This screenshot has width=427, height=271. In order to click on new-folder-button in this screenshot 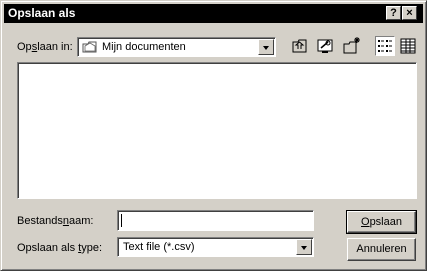, I will do `click(352, 46)`.